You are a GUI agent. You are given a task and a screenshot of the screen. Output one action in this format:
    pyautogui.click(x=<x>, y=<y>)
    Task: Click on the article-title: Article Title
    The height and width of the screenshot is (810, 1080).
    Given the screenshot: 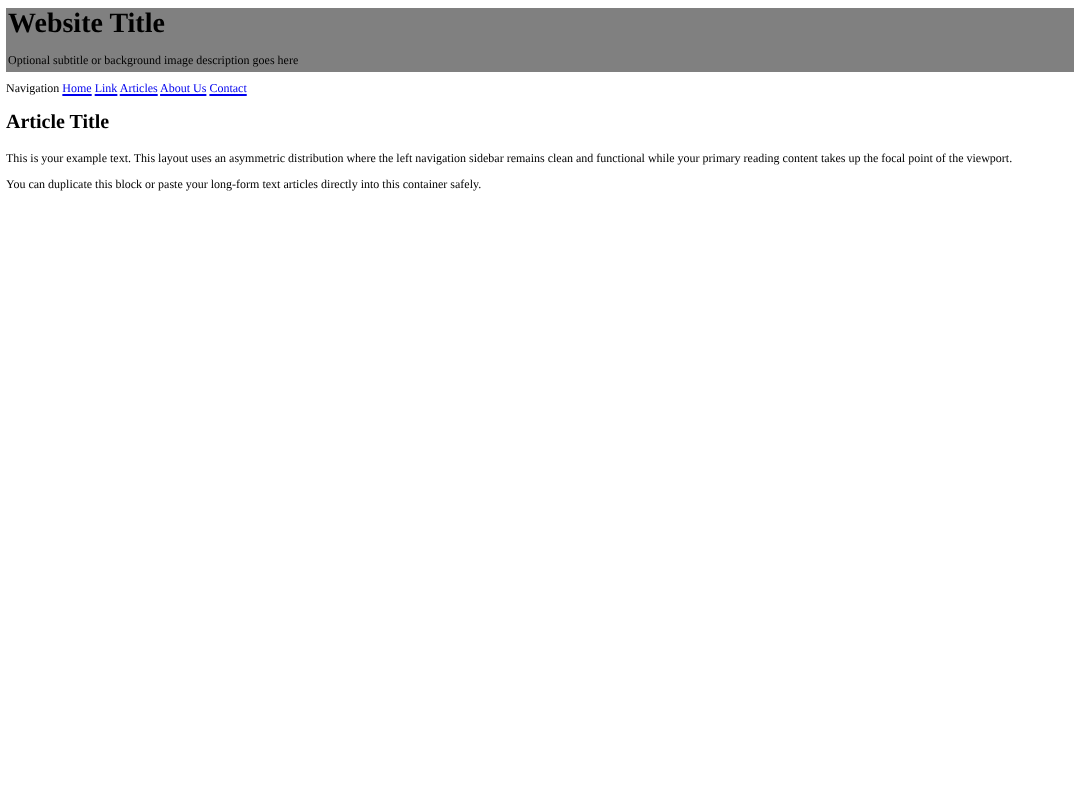 What is the action you would take?
    pyautogui.click(x=59, y=124)
    